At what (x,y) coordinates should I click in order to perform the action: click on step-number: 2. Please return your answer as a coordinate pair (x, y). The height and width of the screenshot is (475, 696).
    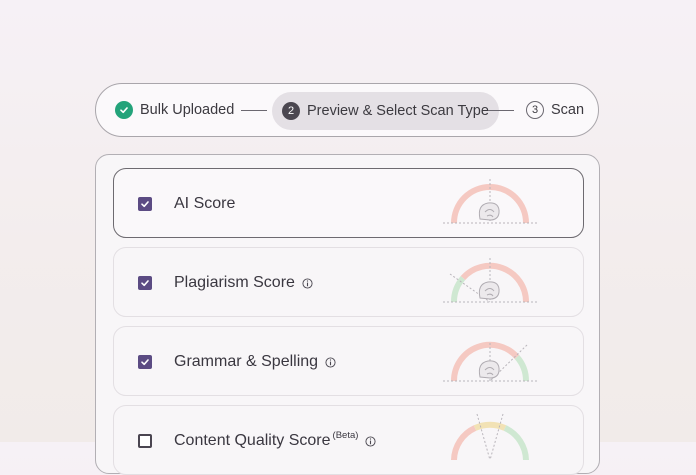
    Looking at the image, I should click on (291, 111).